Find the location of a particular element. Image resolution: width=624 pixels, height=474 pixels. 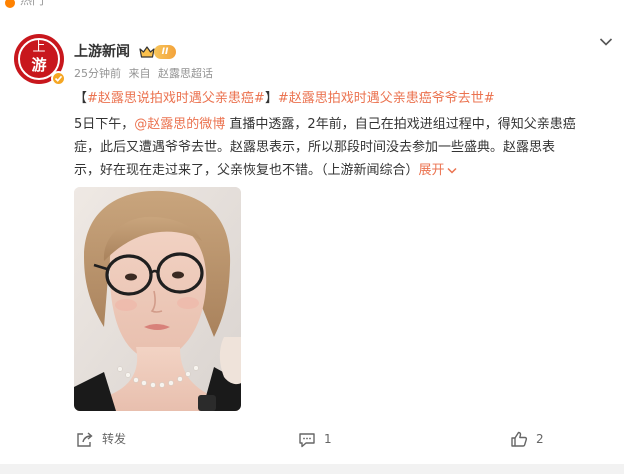

comment-count: 1 is located at coordinates (328, 439).